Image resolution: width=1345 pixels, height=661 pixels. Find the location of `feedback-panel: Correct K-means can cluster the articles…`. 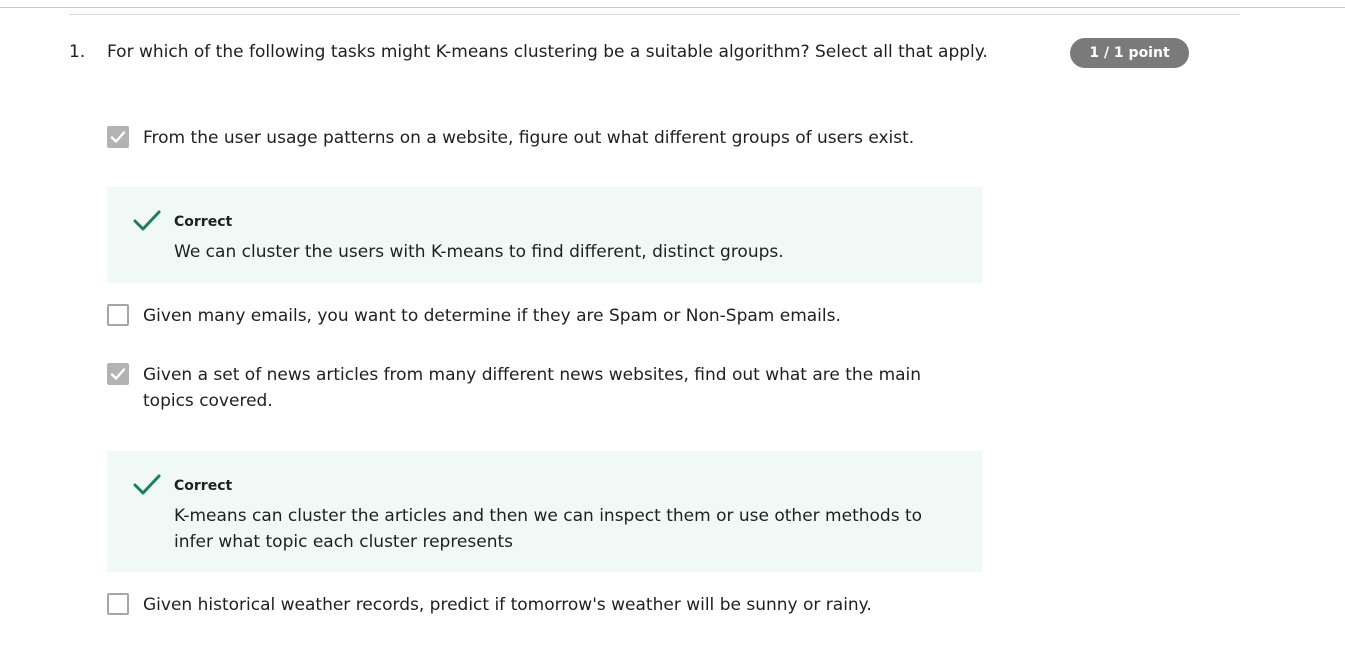

feedback-panel: Correct K-means can cluster the articles… is located at coordinates (544, 511).